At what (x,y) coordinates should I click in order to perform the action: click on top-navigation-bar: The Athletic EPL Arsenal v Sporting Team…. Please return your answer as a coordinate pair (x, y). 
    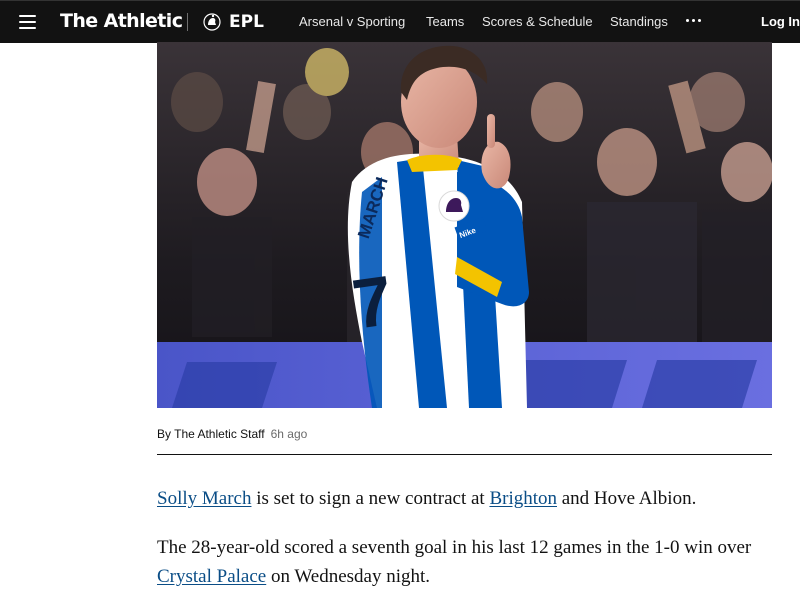
    Looking at the image, I should click on (400, 21).